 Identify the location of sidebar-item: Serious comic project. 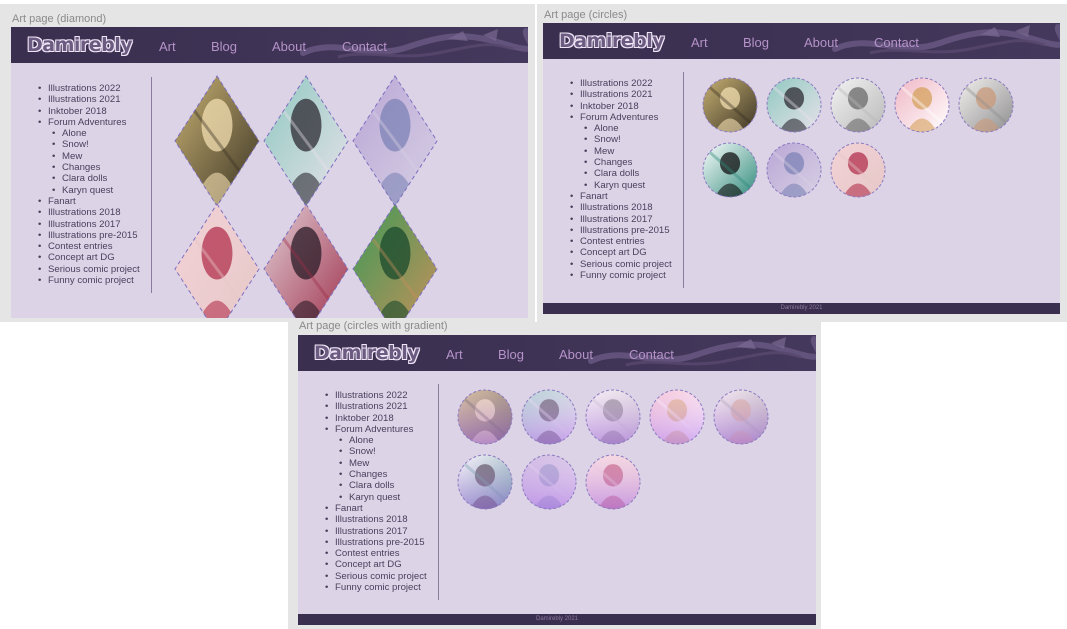
(89, 270).